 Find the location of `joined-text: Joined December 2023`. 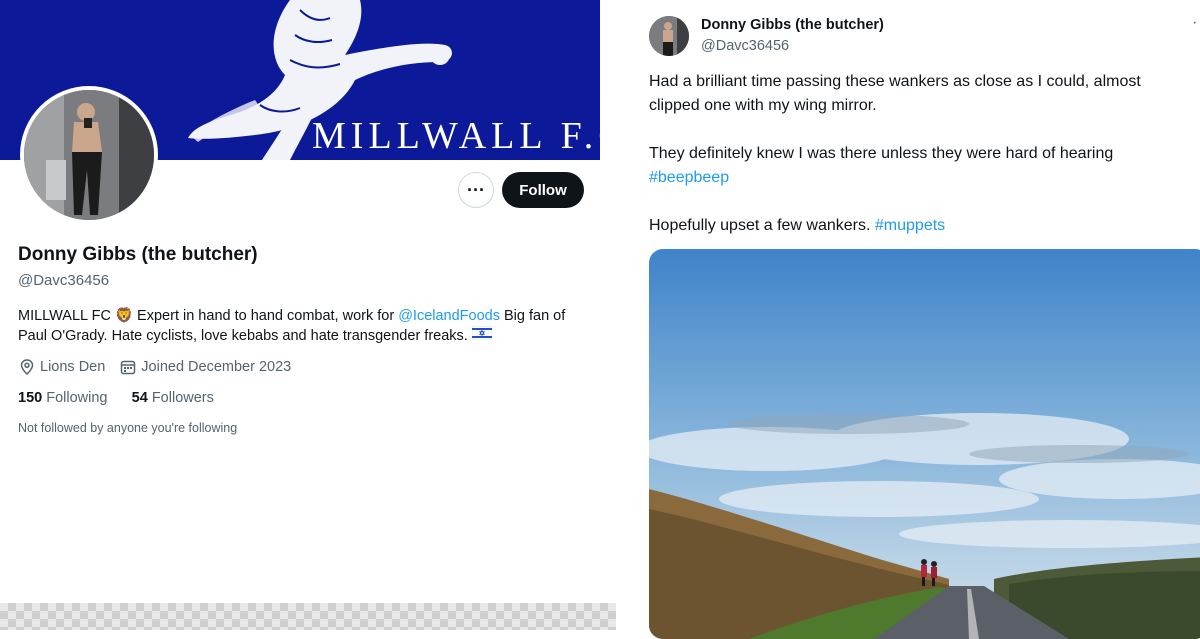

joined-text: Joined December 2023 is located at coordinates (216, 367).